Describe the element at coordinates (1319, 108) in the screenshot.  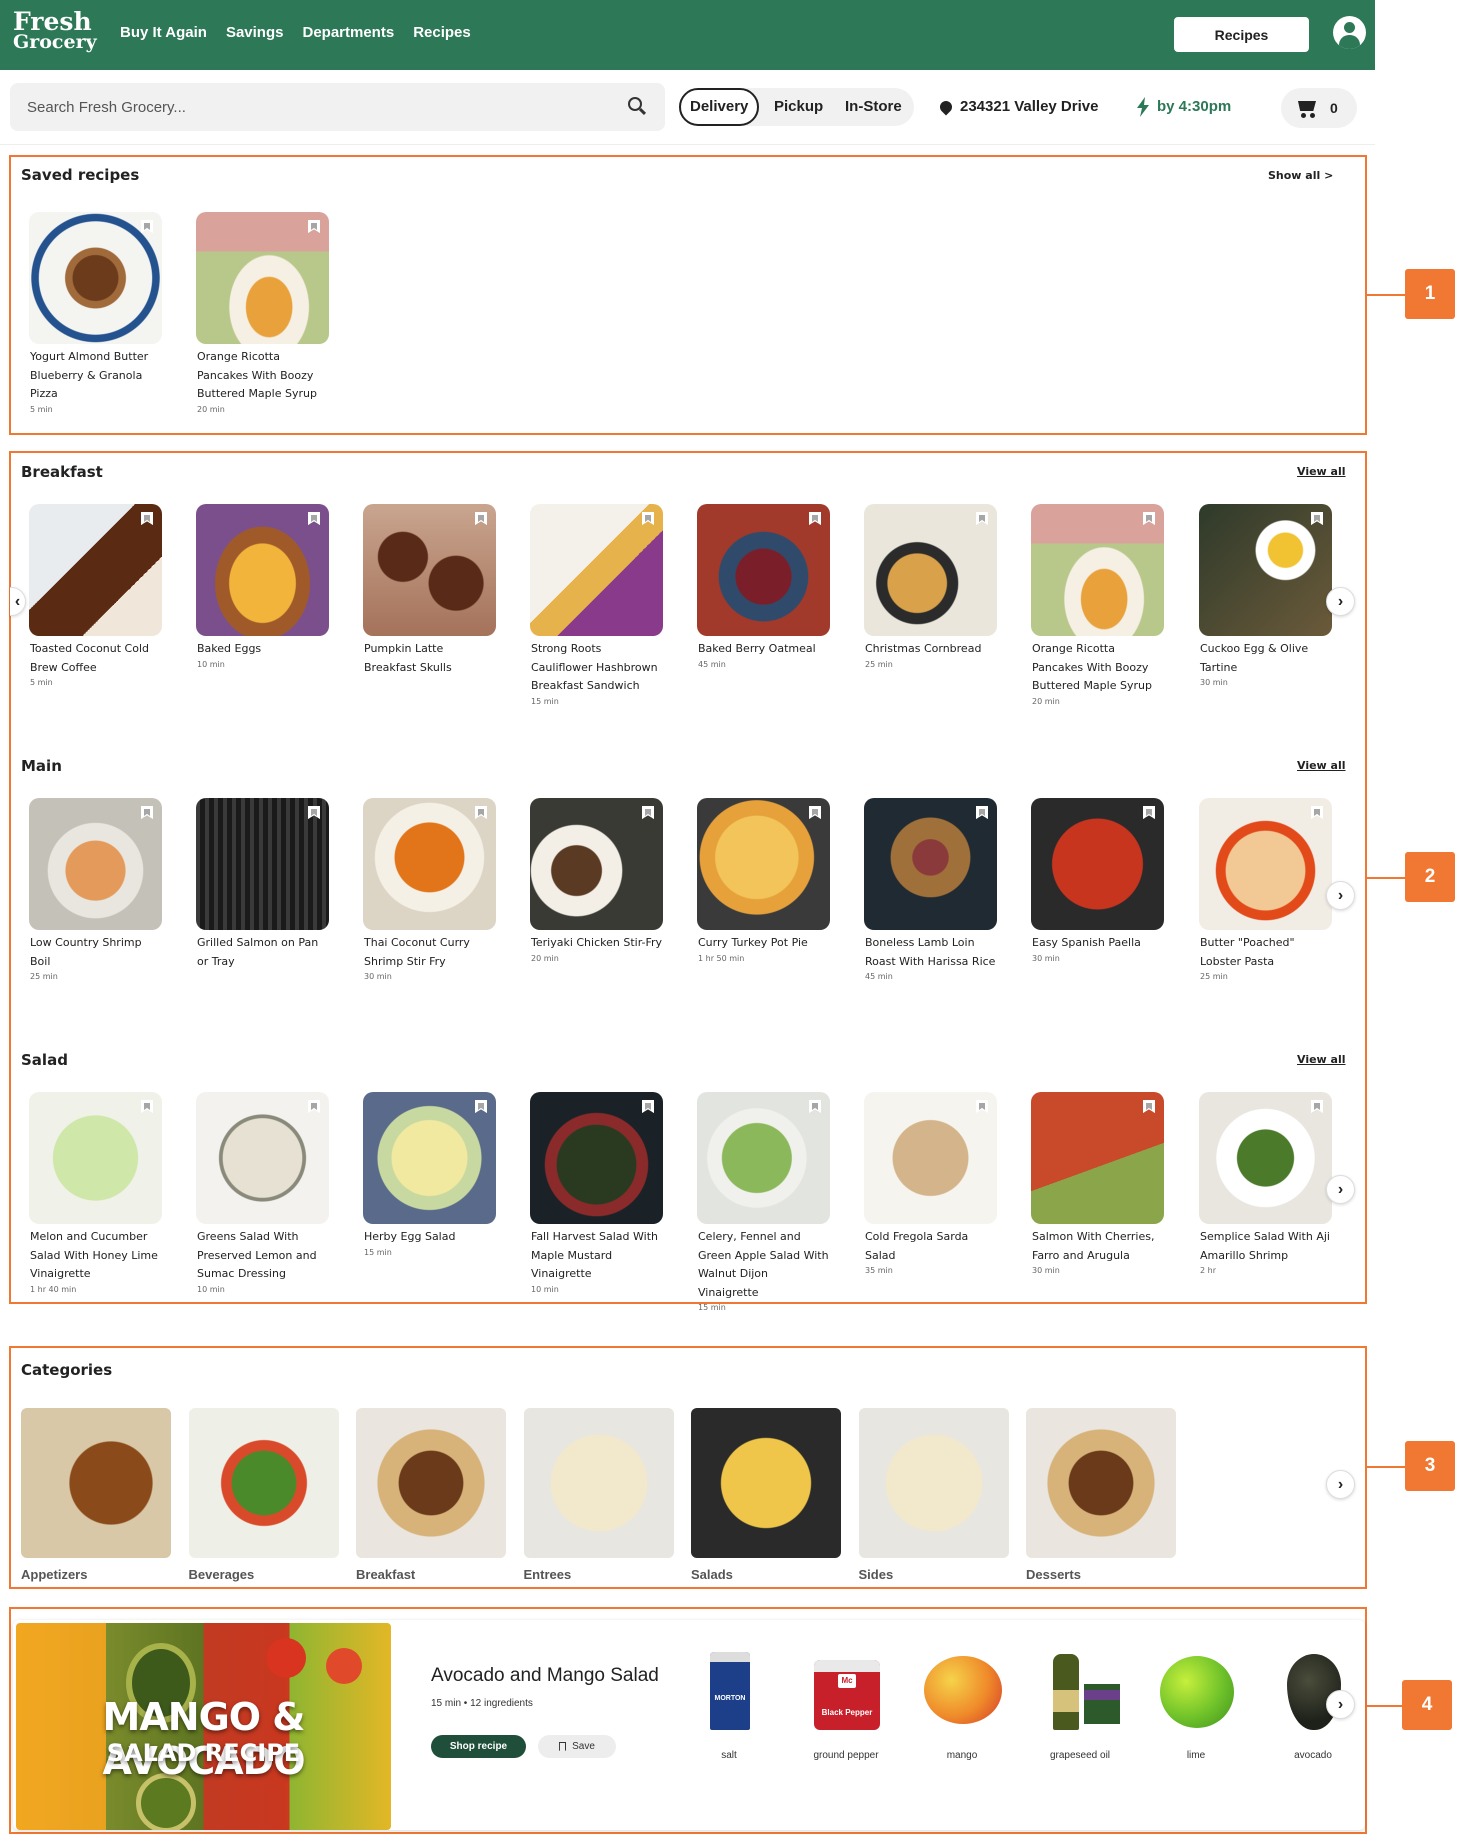
I see `cart-button: 0` at that location.